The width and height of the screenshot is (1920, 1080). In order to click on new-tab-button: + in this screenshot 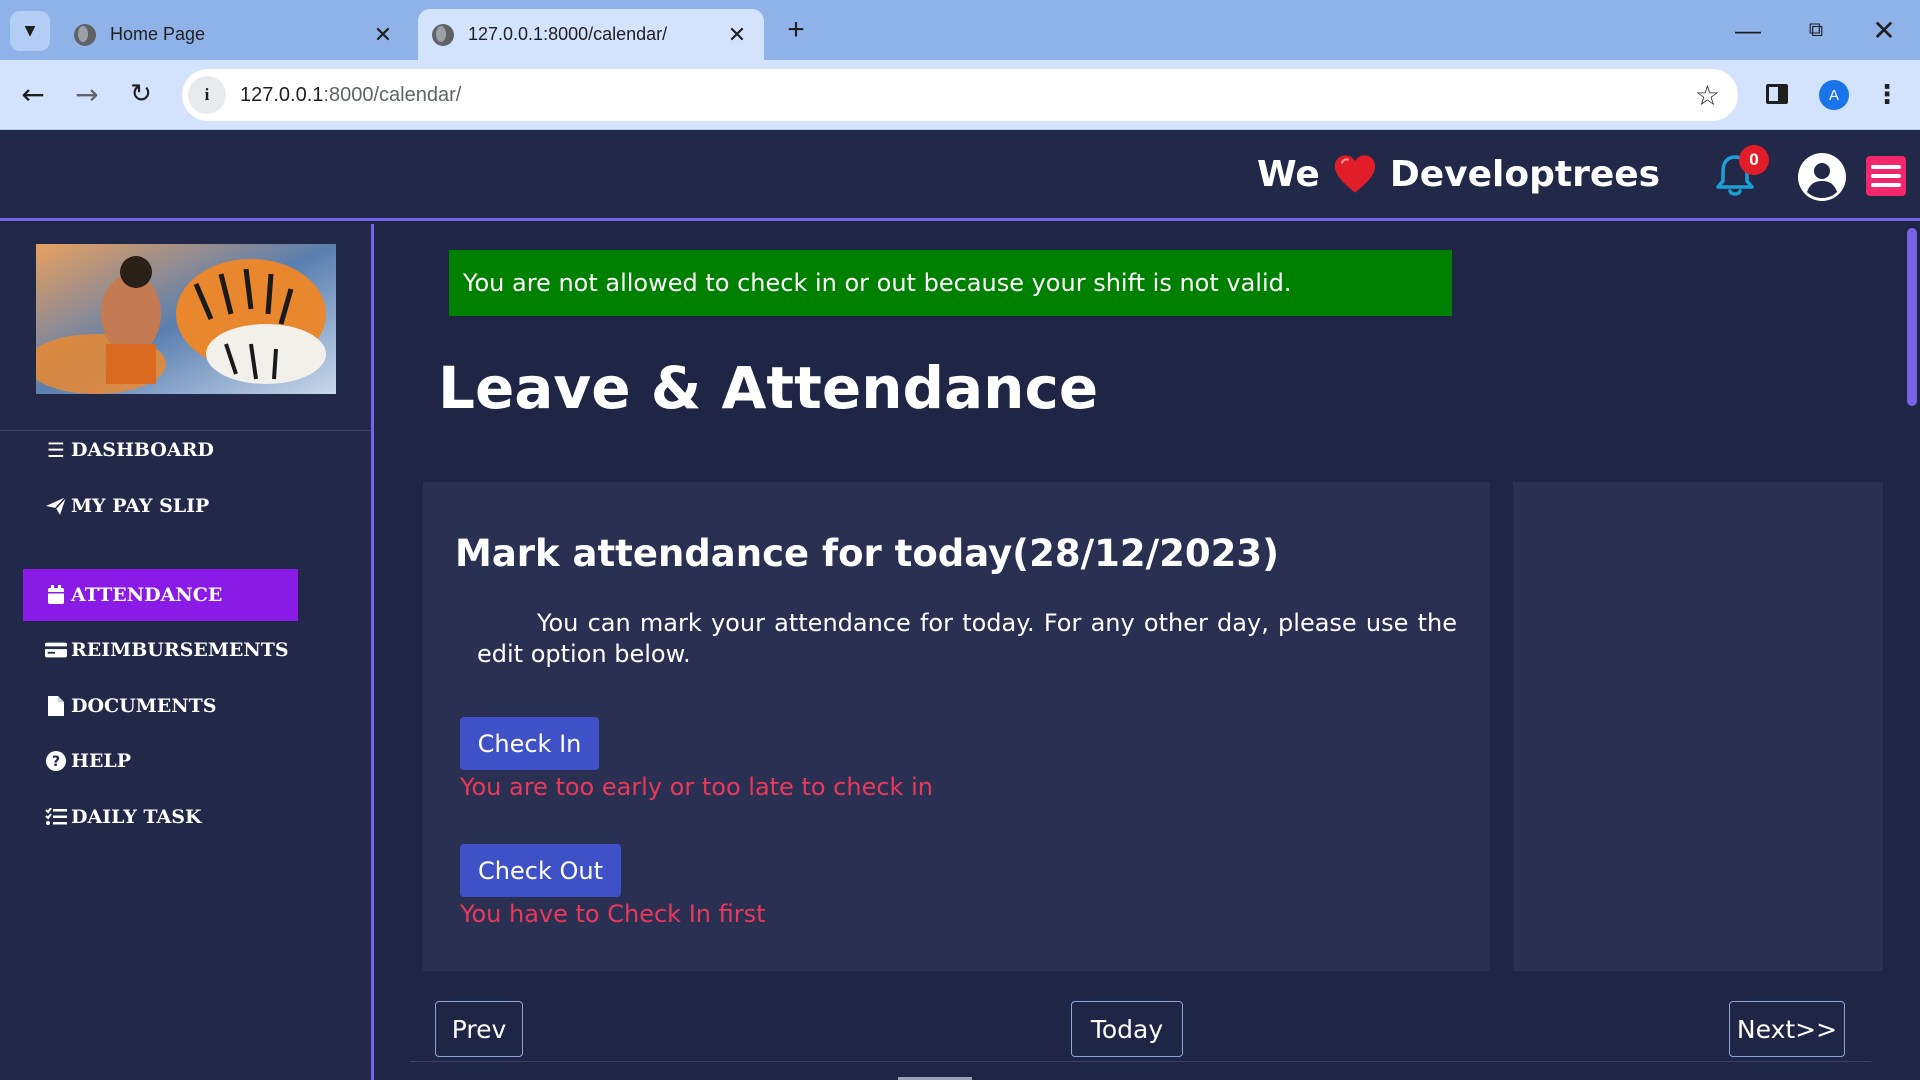, I will do `click(796, 30)`.